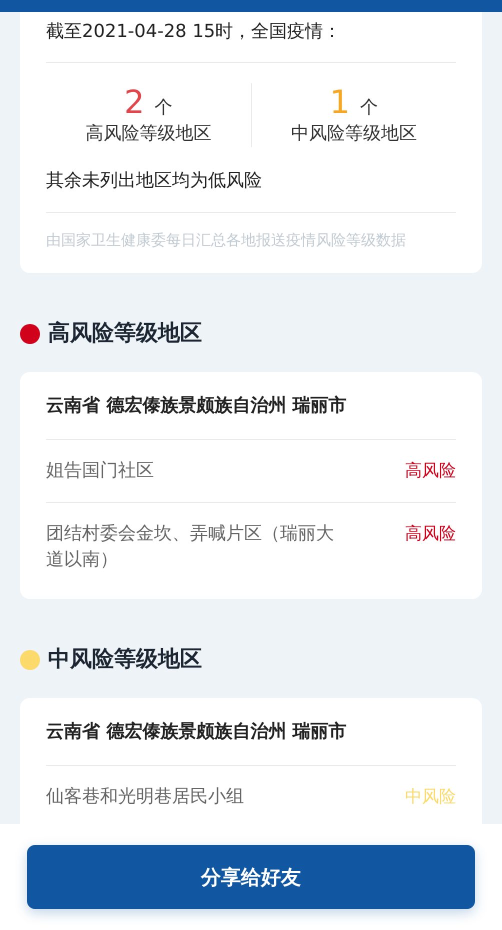 This screenshot has height=930, width=502. I want to click on low-risk-note: 其余未列出地区均为低风险, so click(251, 190).